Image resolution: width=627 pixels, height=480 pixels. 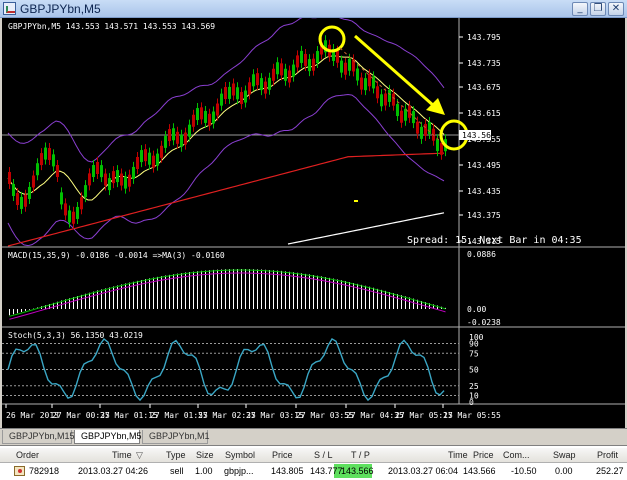 What do you see at coordinates (494, 240) in the screenshot?
I see `spread-info: Spread: 15. Next Bar in 04:35` at bounding box center [494, 240].